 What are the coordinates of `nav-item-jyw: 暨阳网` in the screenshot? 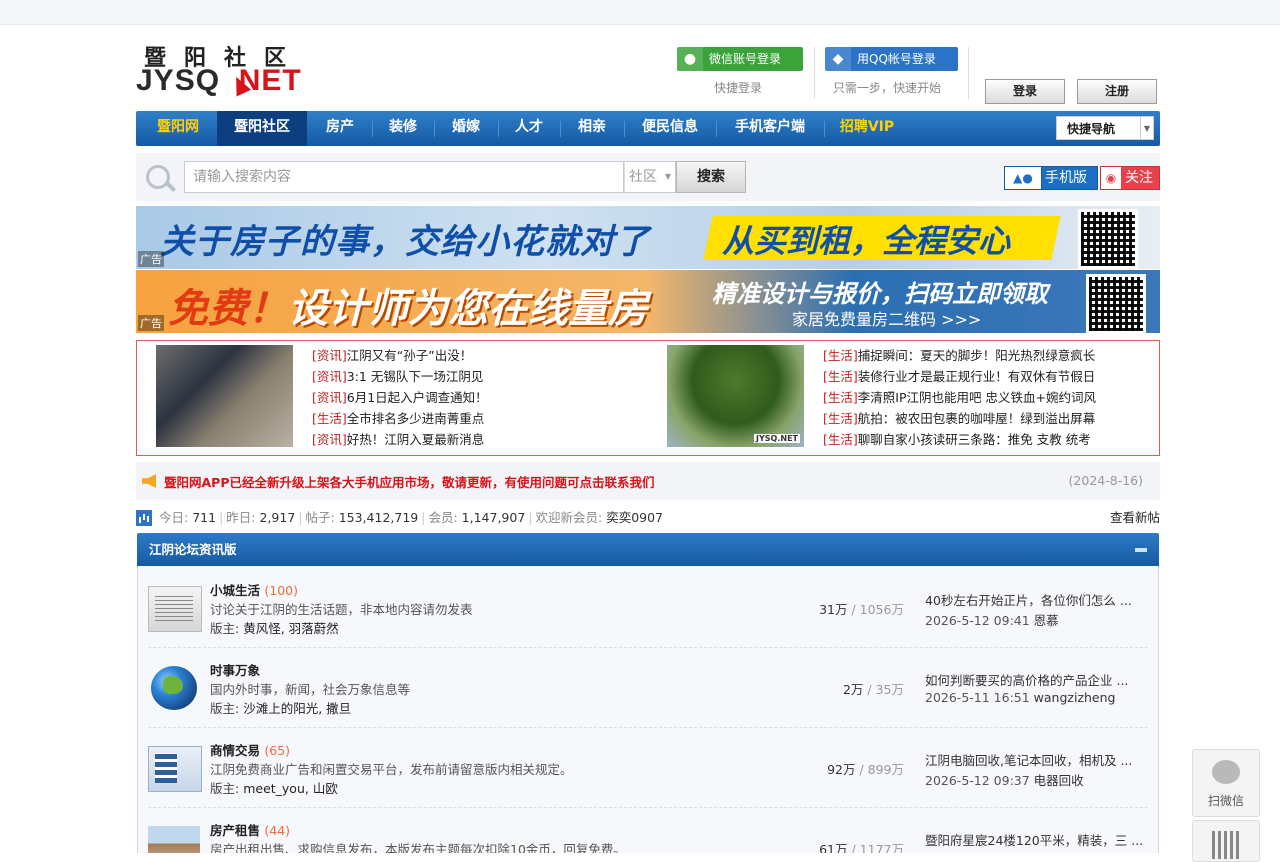 It's located at (178, 128).